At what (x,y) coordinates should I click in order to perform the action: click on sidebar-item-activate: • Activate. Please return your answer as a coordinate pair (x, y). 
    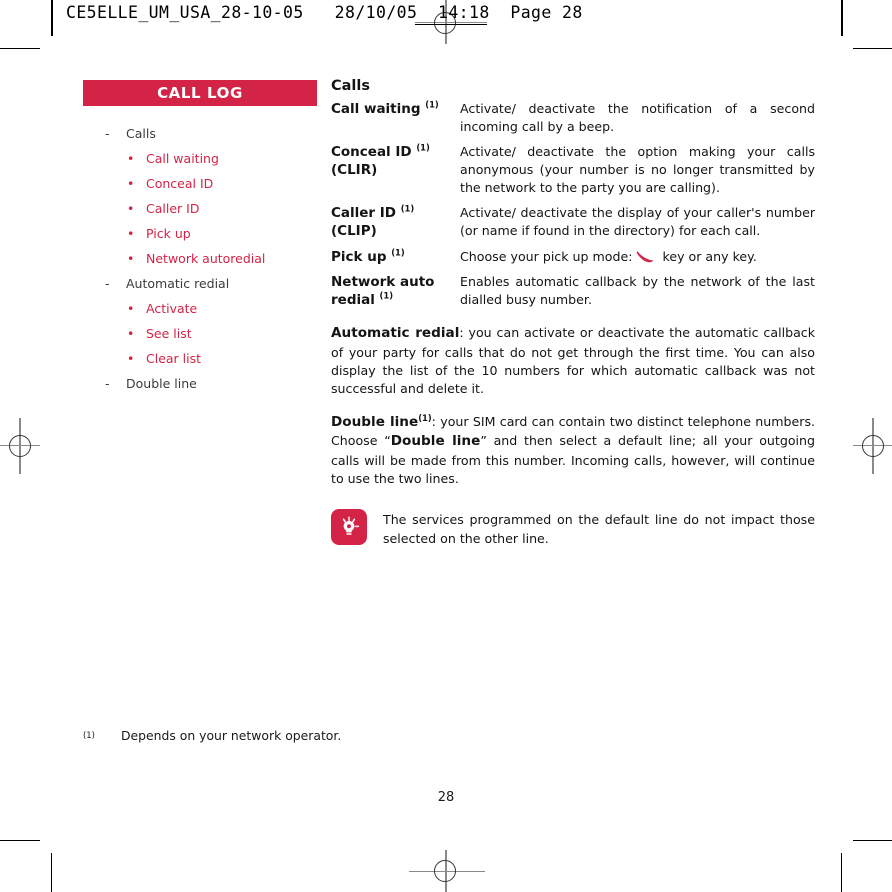
    Looking at the image, I should click on (200, 308).